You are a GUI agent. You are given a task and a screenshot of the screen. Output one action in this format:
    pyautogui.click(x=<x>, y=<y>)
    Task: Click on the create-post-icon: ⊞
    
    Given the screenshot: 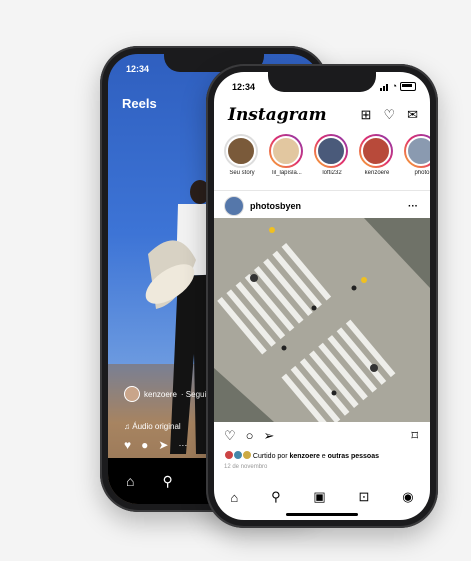 What is the action you would take?
    pyautogui.click(x=366, y=115)
    